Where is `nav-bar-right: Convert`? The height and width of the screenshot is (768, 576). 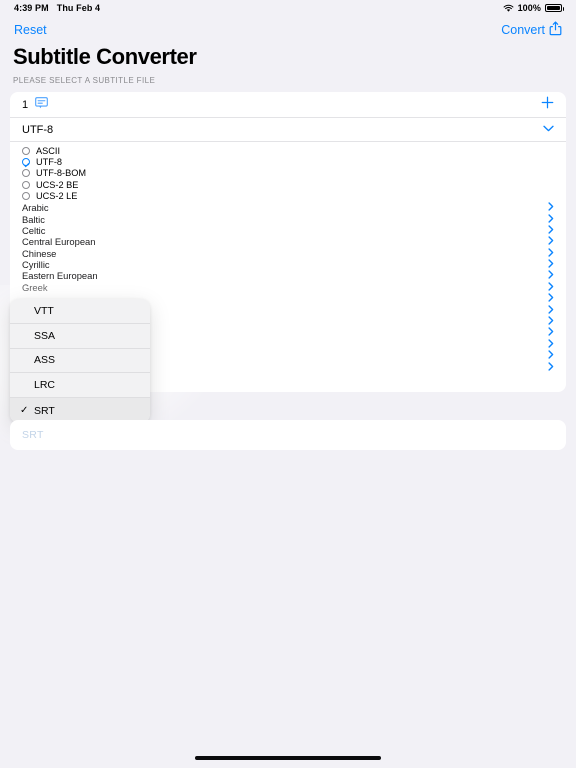
nav-bar-right: Convert is located at coordinates (531, 30).